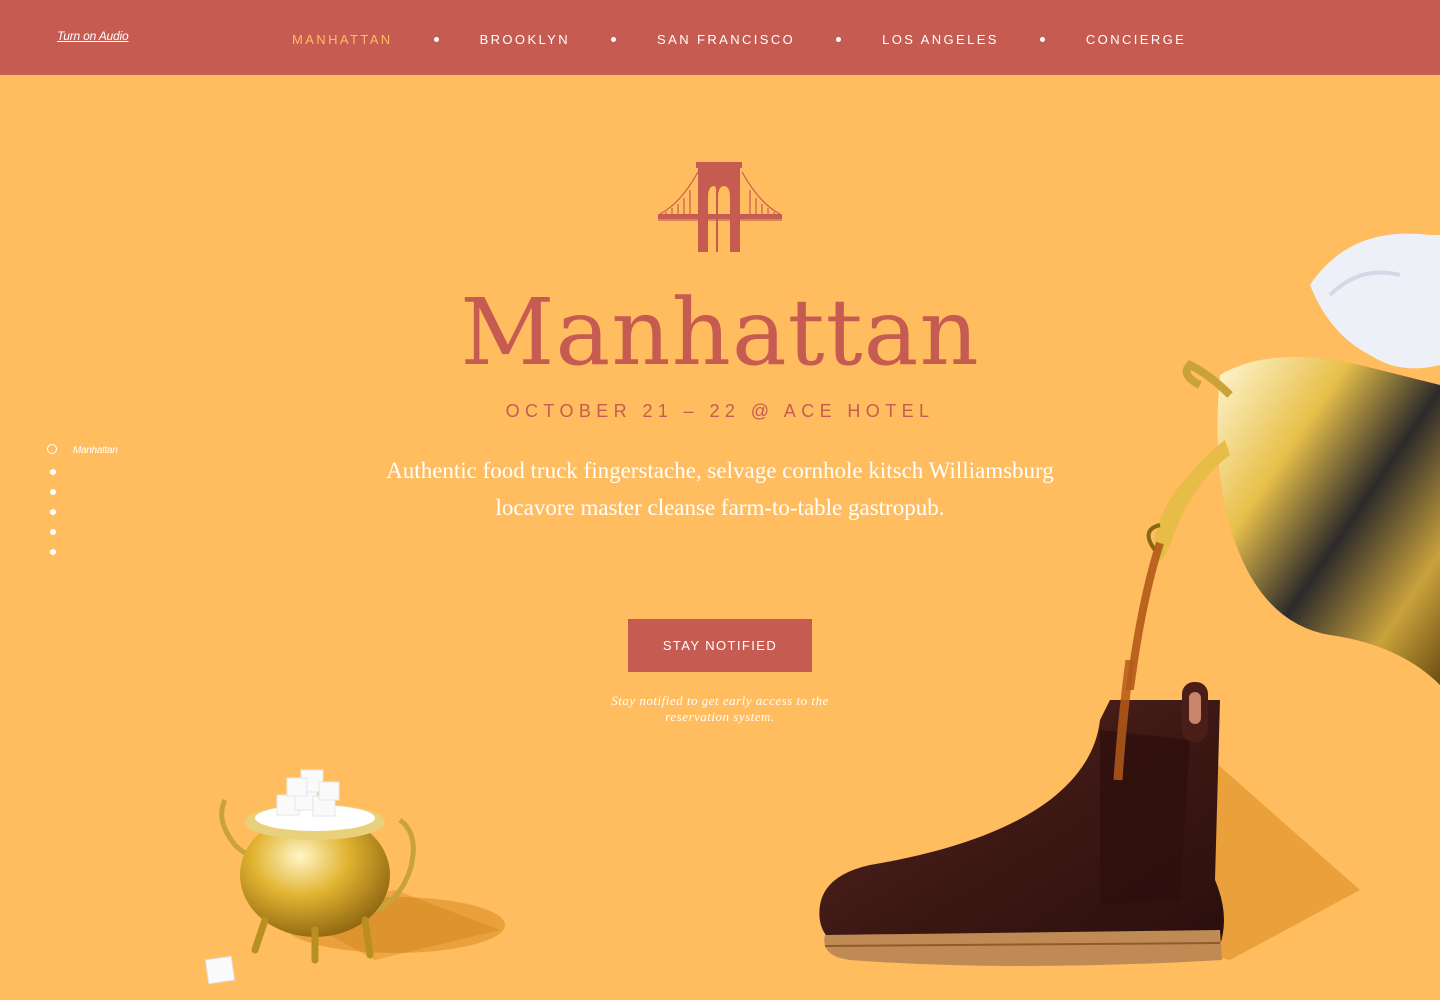  What do you see at coordinates (720, 645) in the screenshot?
I see `stay-notified-button: STAY NOTIFIED` at bounding box center [720, 645].